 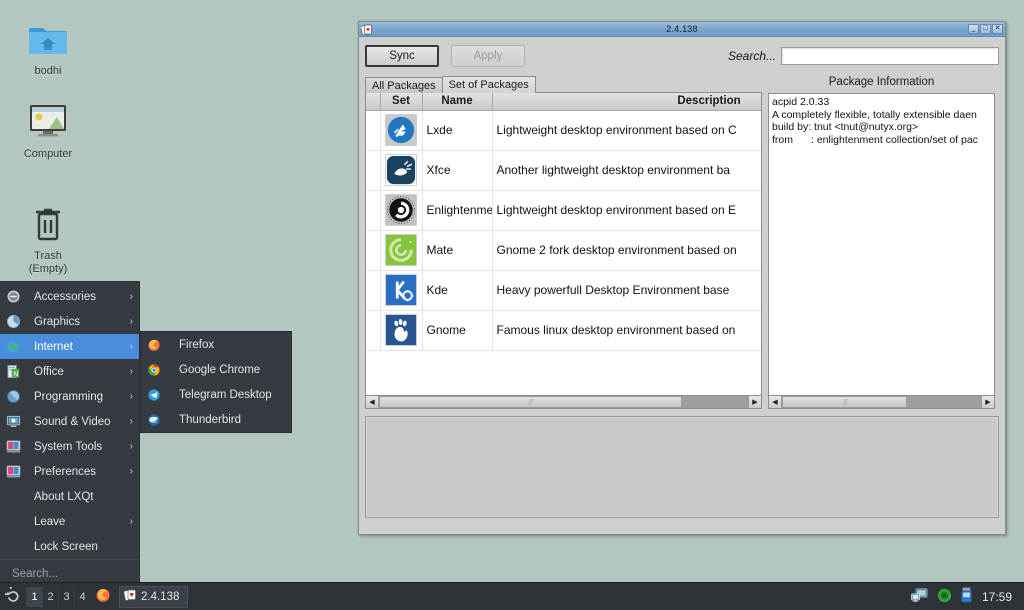 What do you see at coordinates (17, 347) in the screenshot?
I see `internet-icon` at bounding box center [17, 347].